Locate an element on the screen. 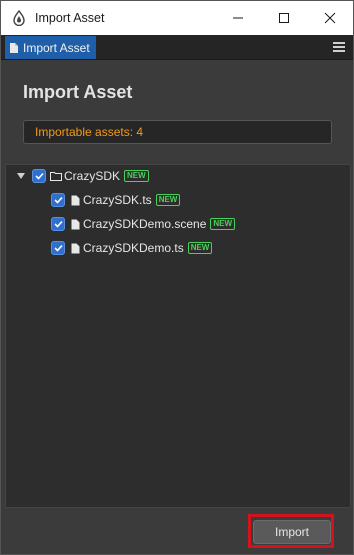 This screenshot has height=555, width=354. tree-item-file: CrazySDKDemo.scene NEW is located at coordinates (143, 224).